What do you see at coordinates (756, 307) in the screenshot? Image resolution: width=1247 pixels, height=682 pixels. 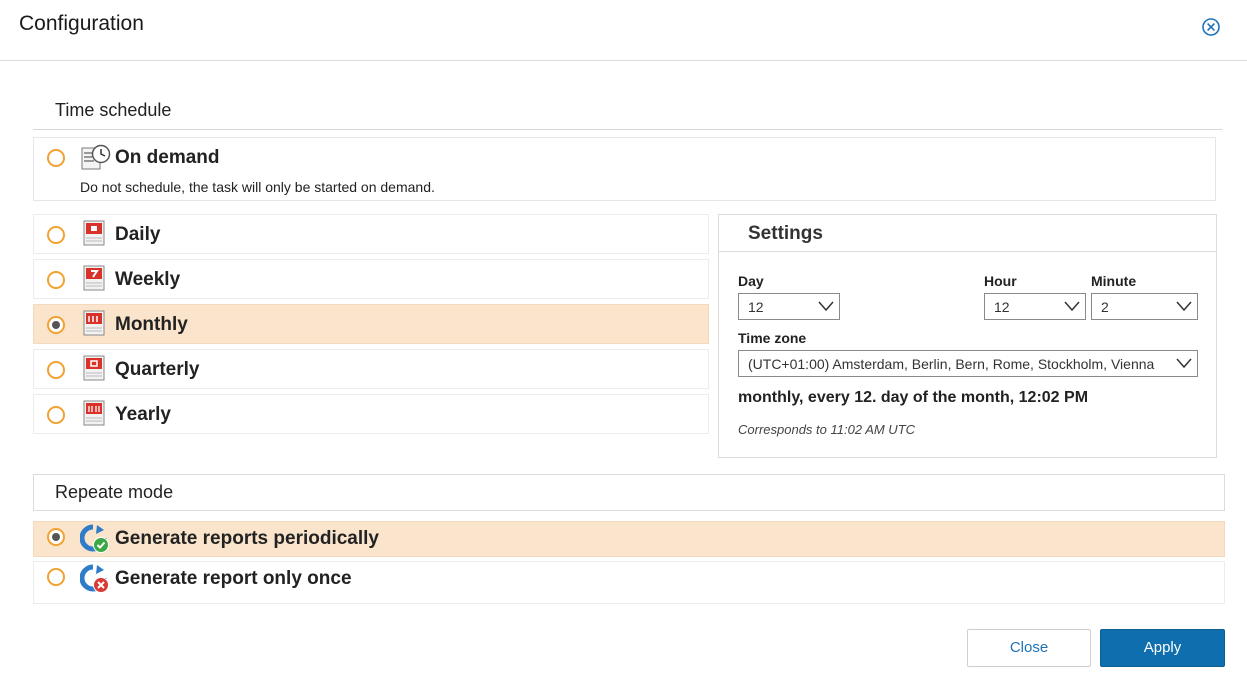 I see `day-value: 12` at bounding box center [756, 307].